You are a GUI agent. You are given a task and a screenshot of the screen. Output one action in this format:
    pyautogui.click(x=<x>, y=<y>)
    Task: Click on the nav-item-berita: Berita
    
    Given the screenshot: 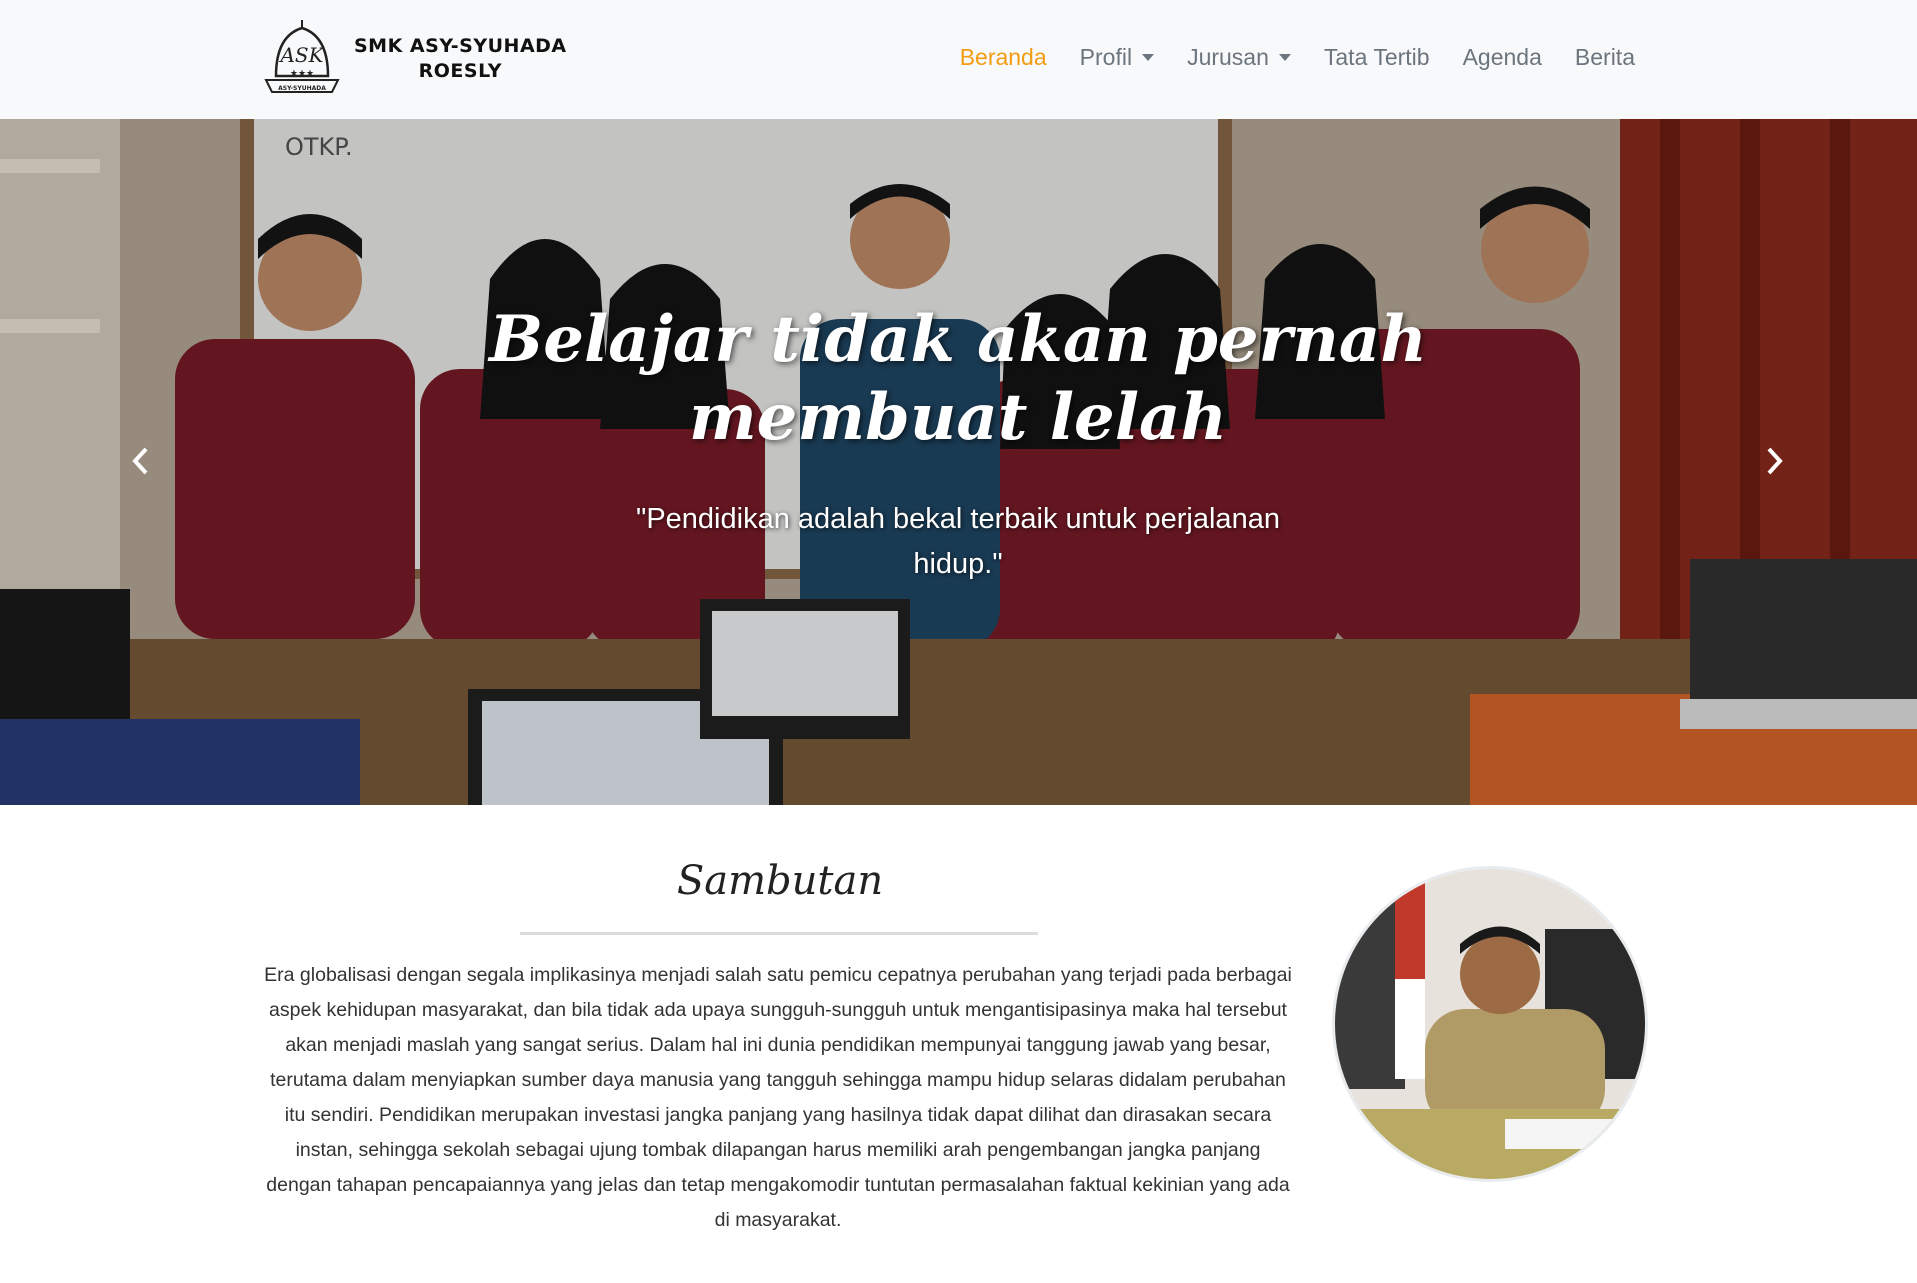 What is the action you would take?
    pyautogui.click(x=1605, y=57)
    